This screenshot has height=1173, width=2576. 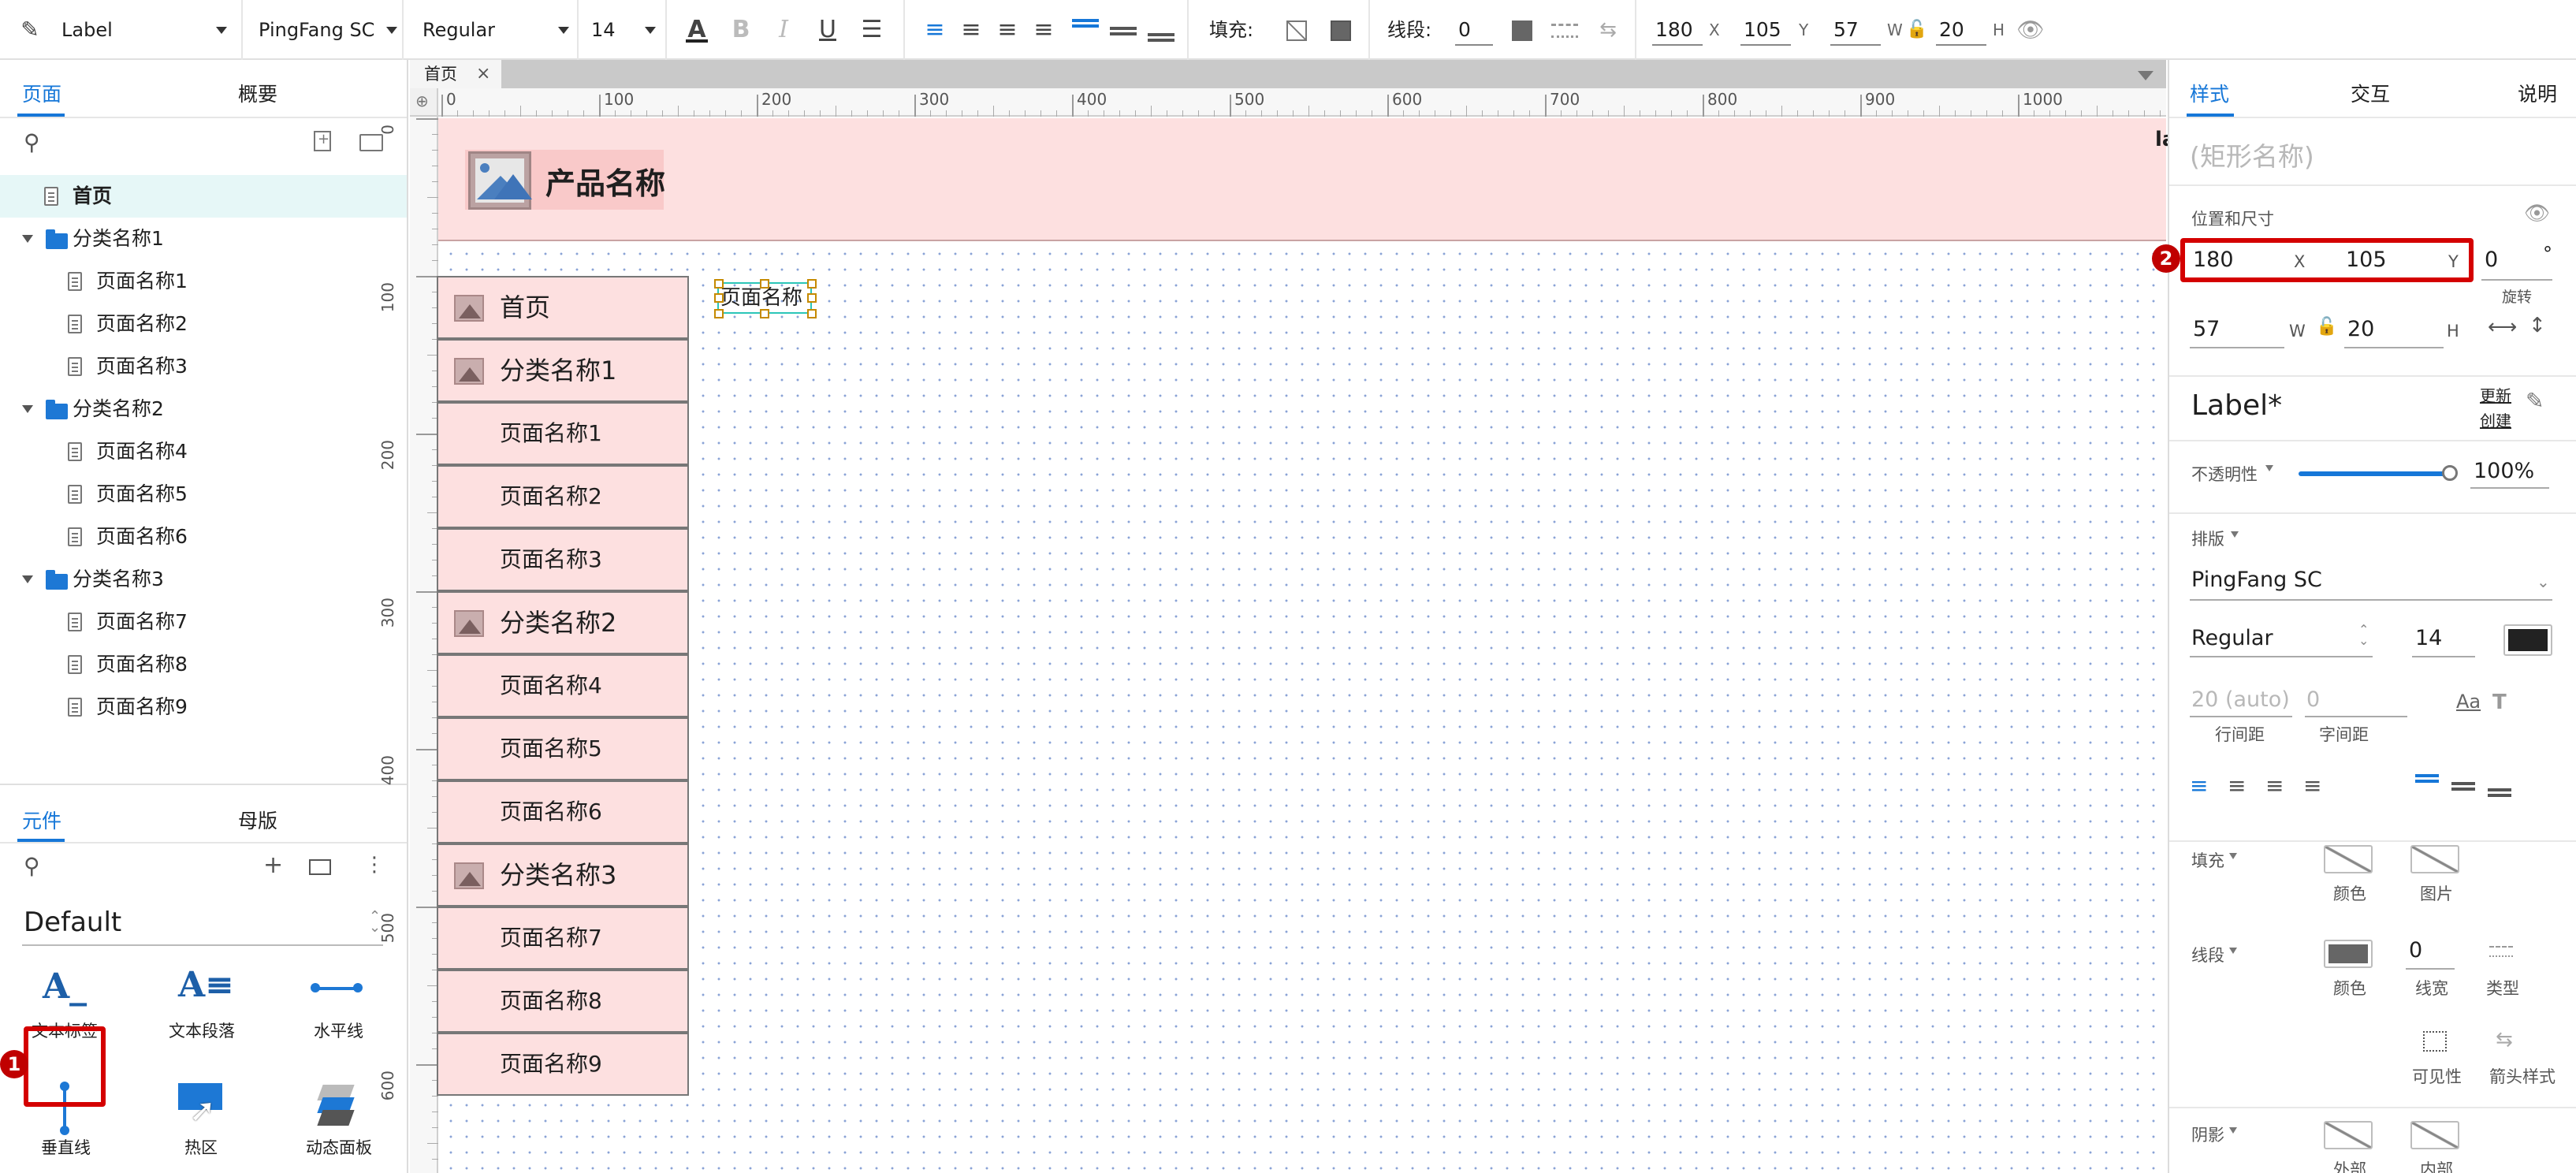 I want to click on canvas-menu-item: 页面名称5, so click(x=563, y=748).